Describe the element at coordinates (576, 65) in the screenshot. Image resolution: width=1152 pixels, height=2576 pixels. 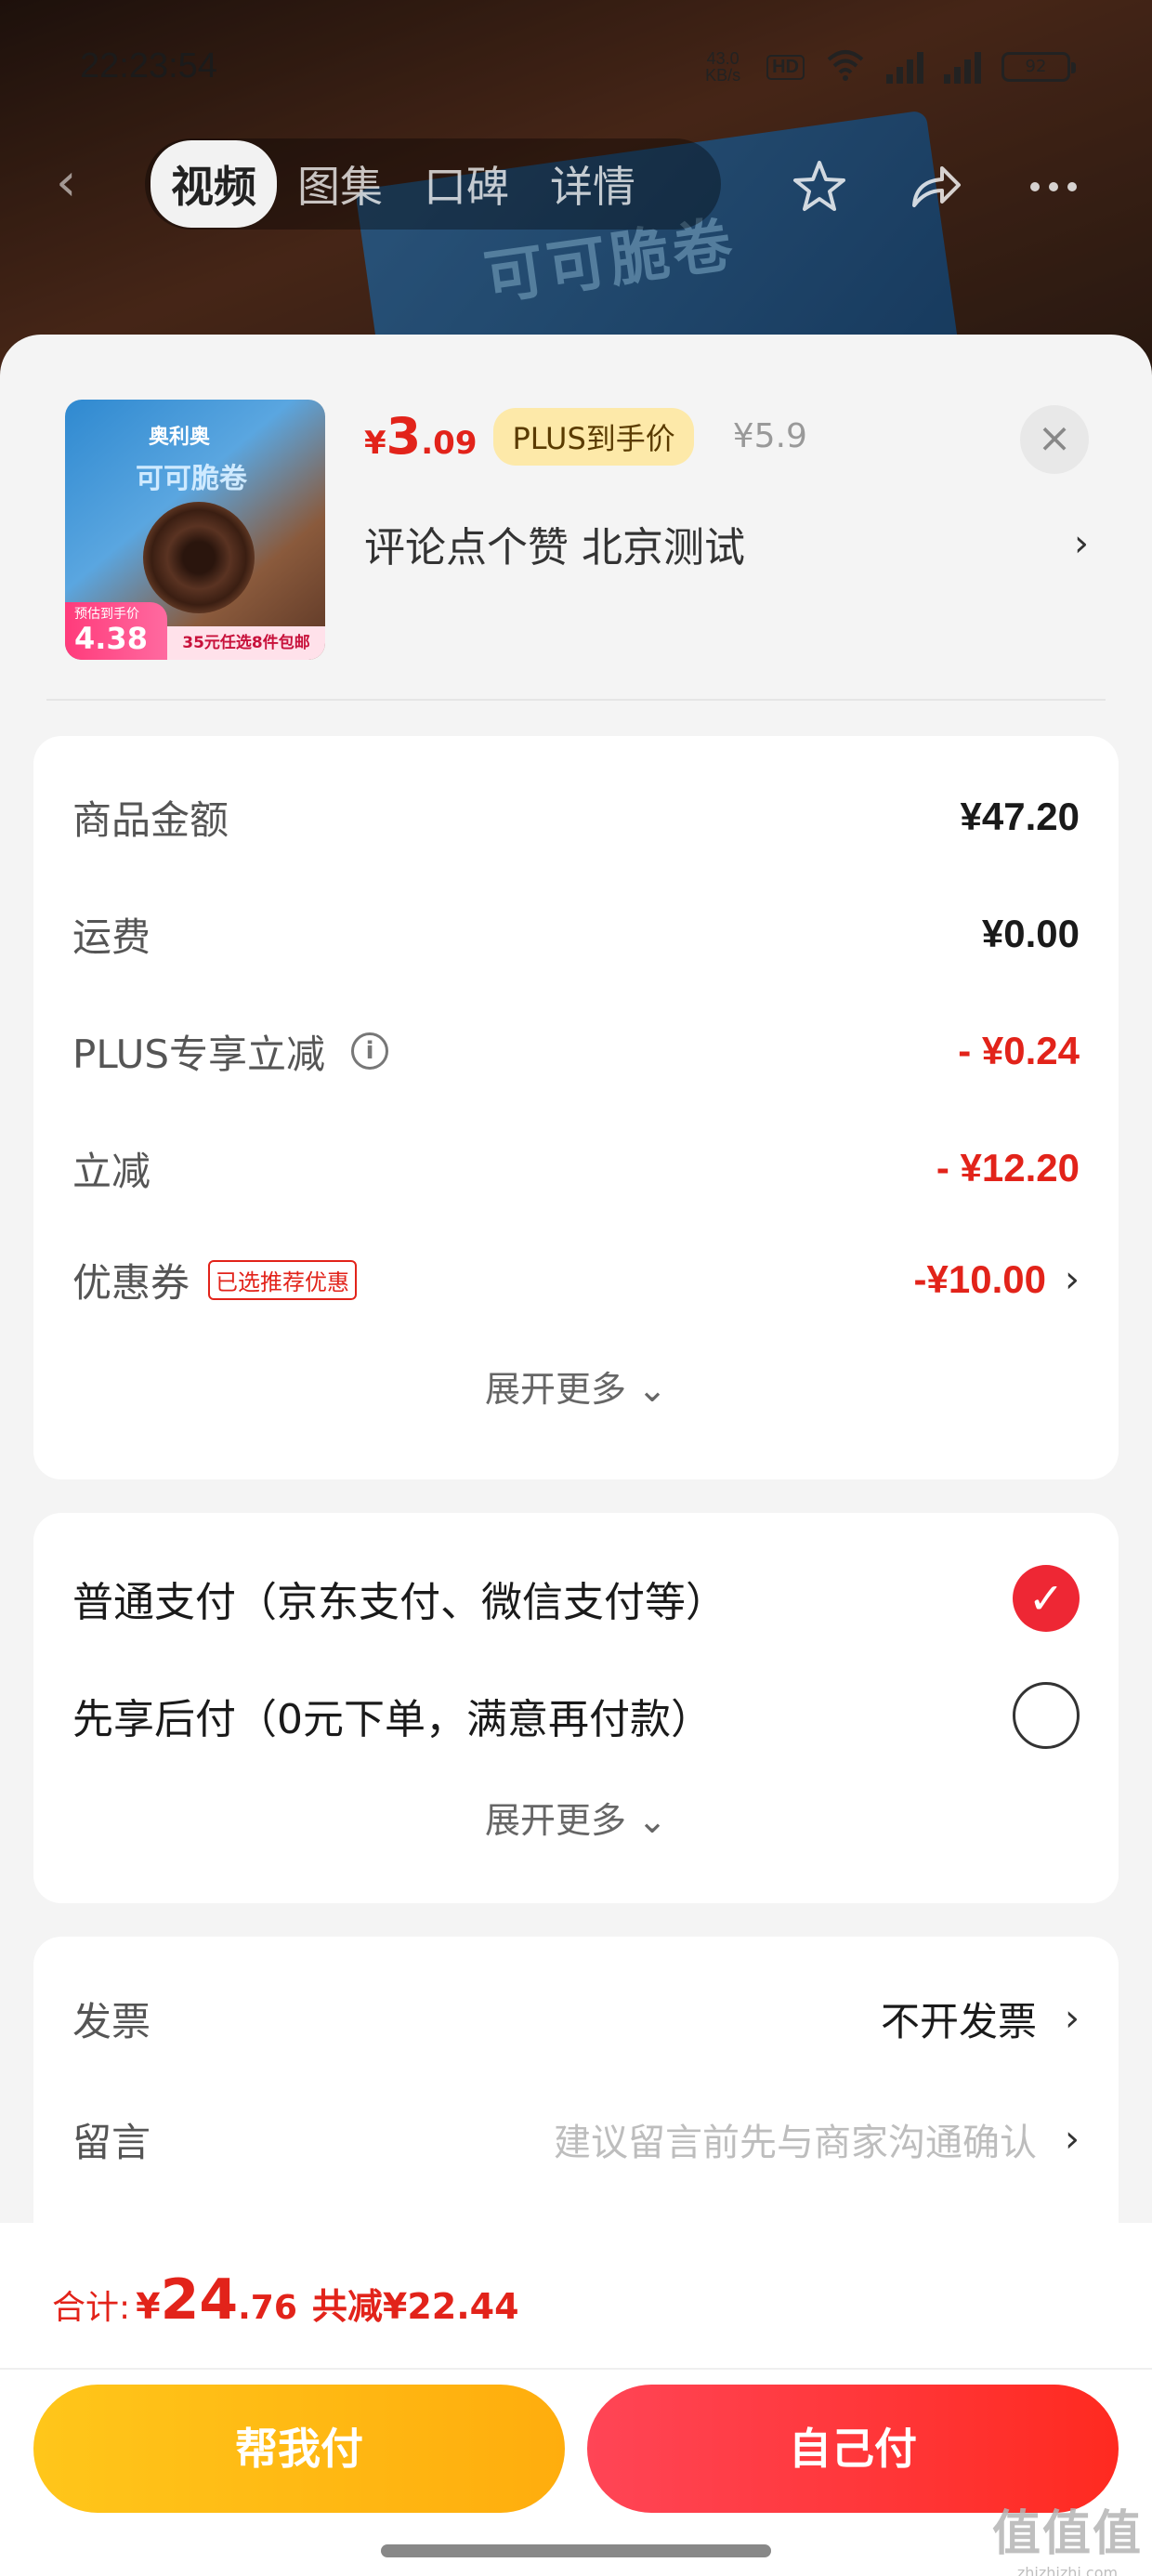
I see `status-bar: 22:23:54 43.0 KB/s HD 92` at that location.